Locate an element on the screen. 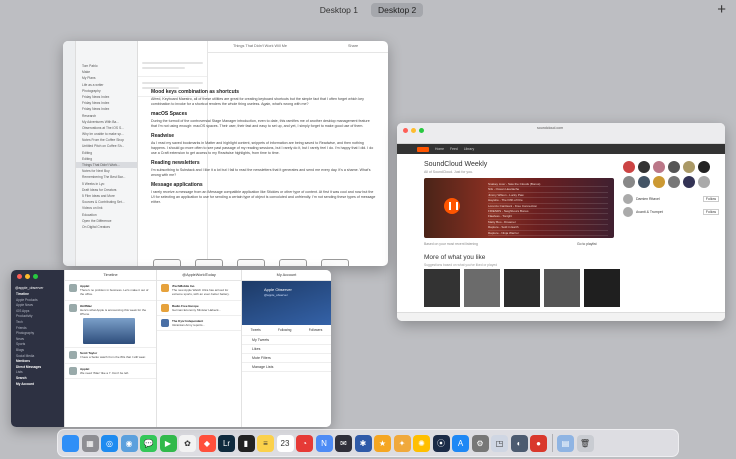  timing-icon: ◔ is located at coordinates (304, 443).